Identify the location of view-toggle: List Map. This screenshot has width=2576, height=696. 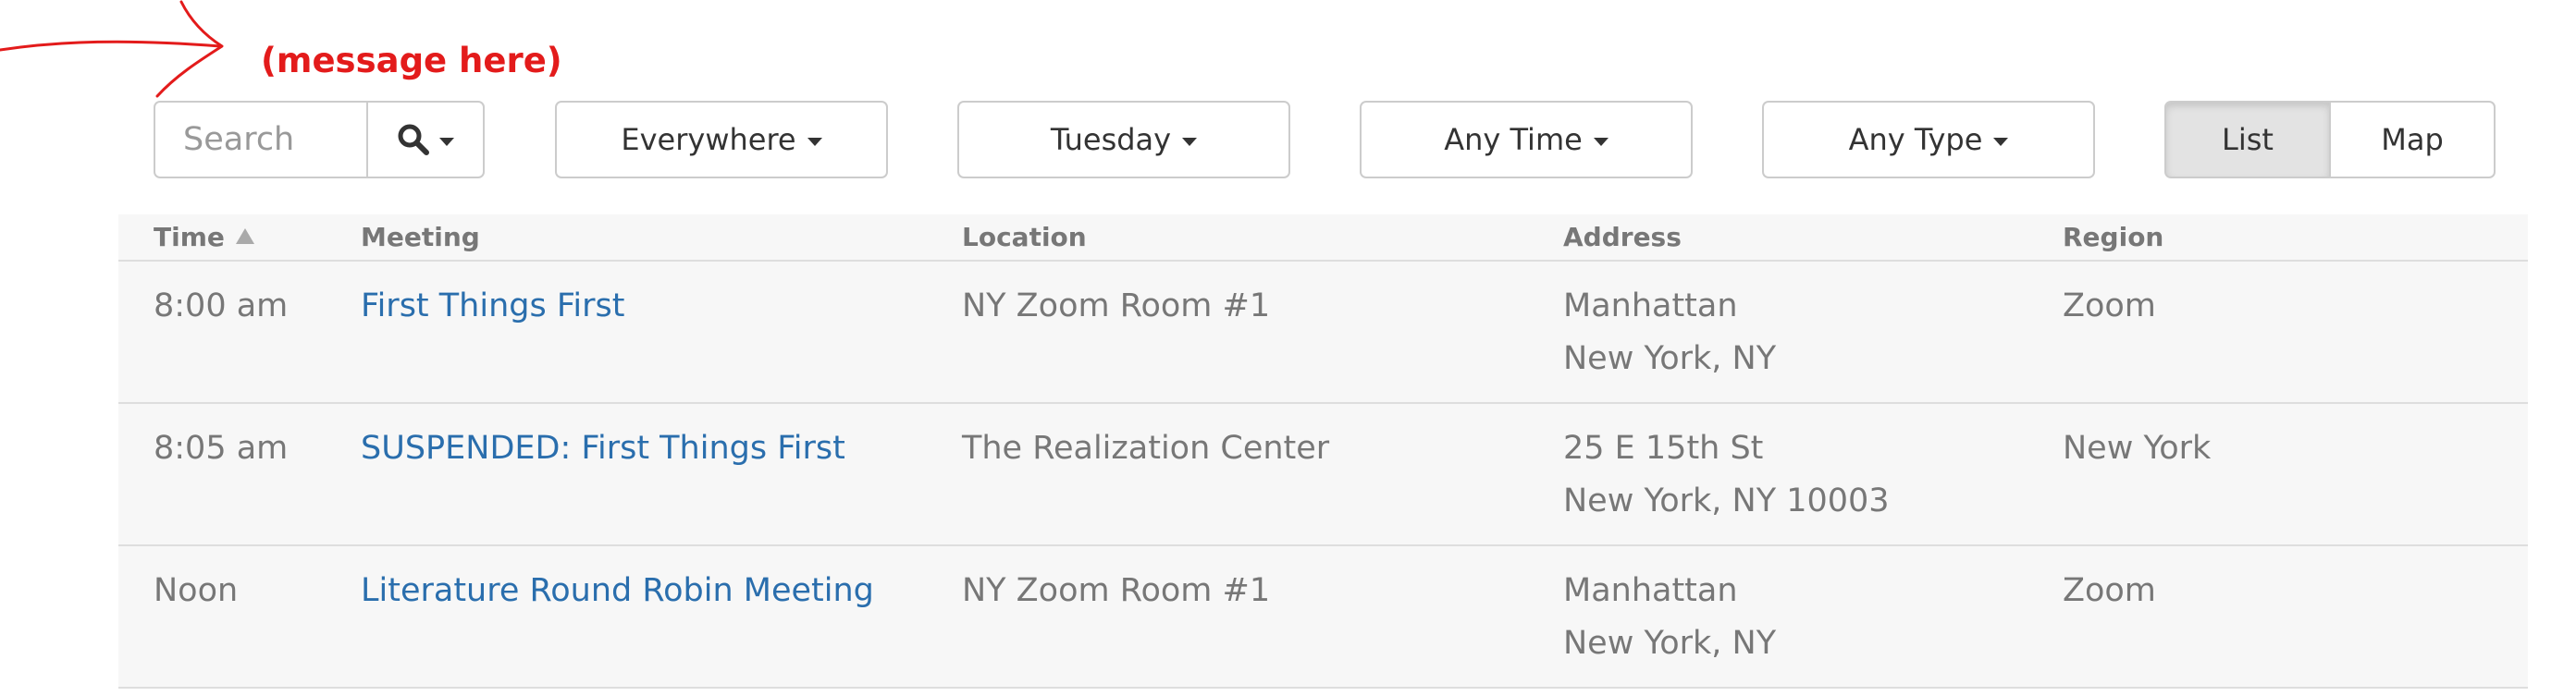
(2330, 139).